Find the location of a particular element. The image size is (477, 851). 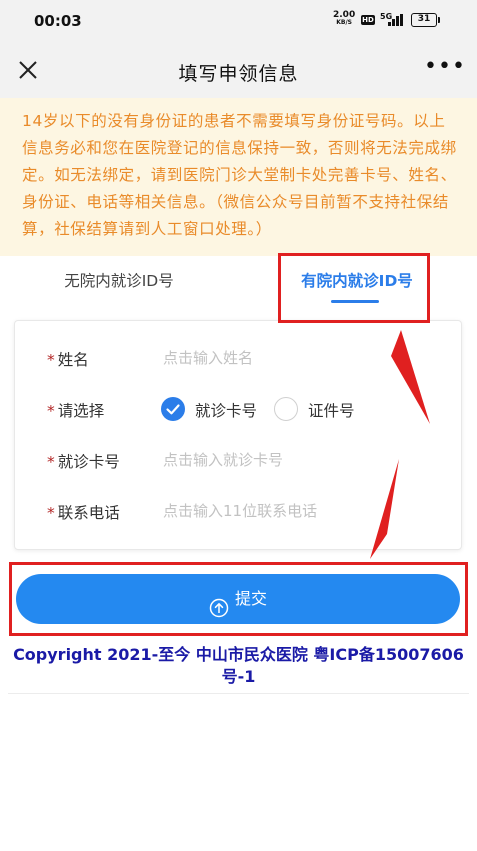

name-label: * 姓名 is located at coordinates (68, 359).